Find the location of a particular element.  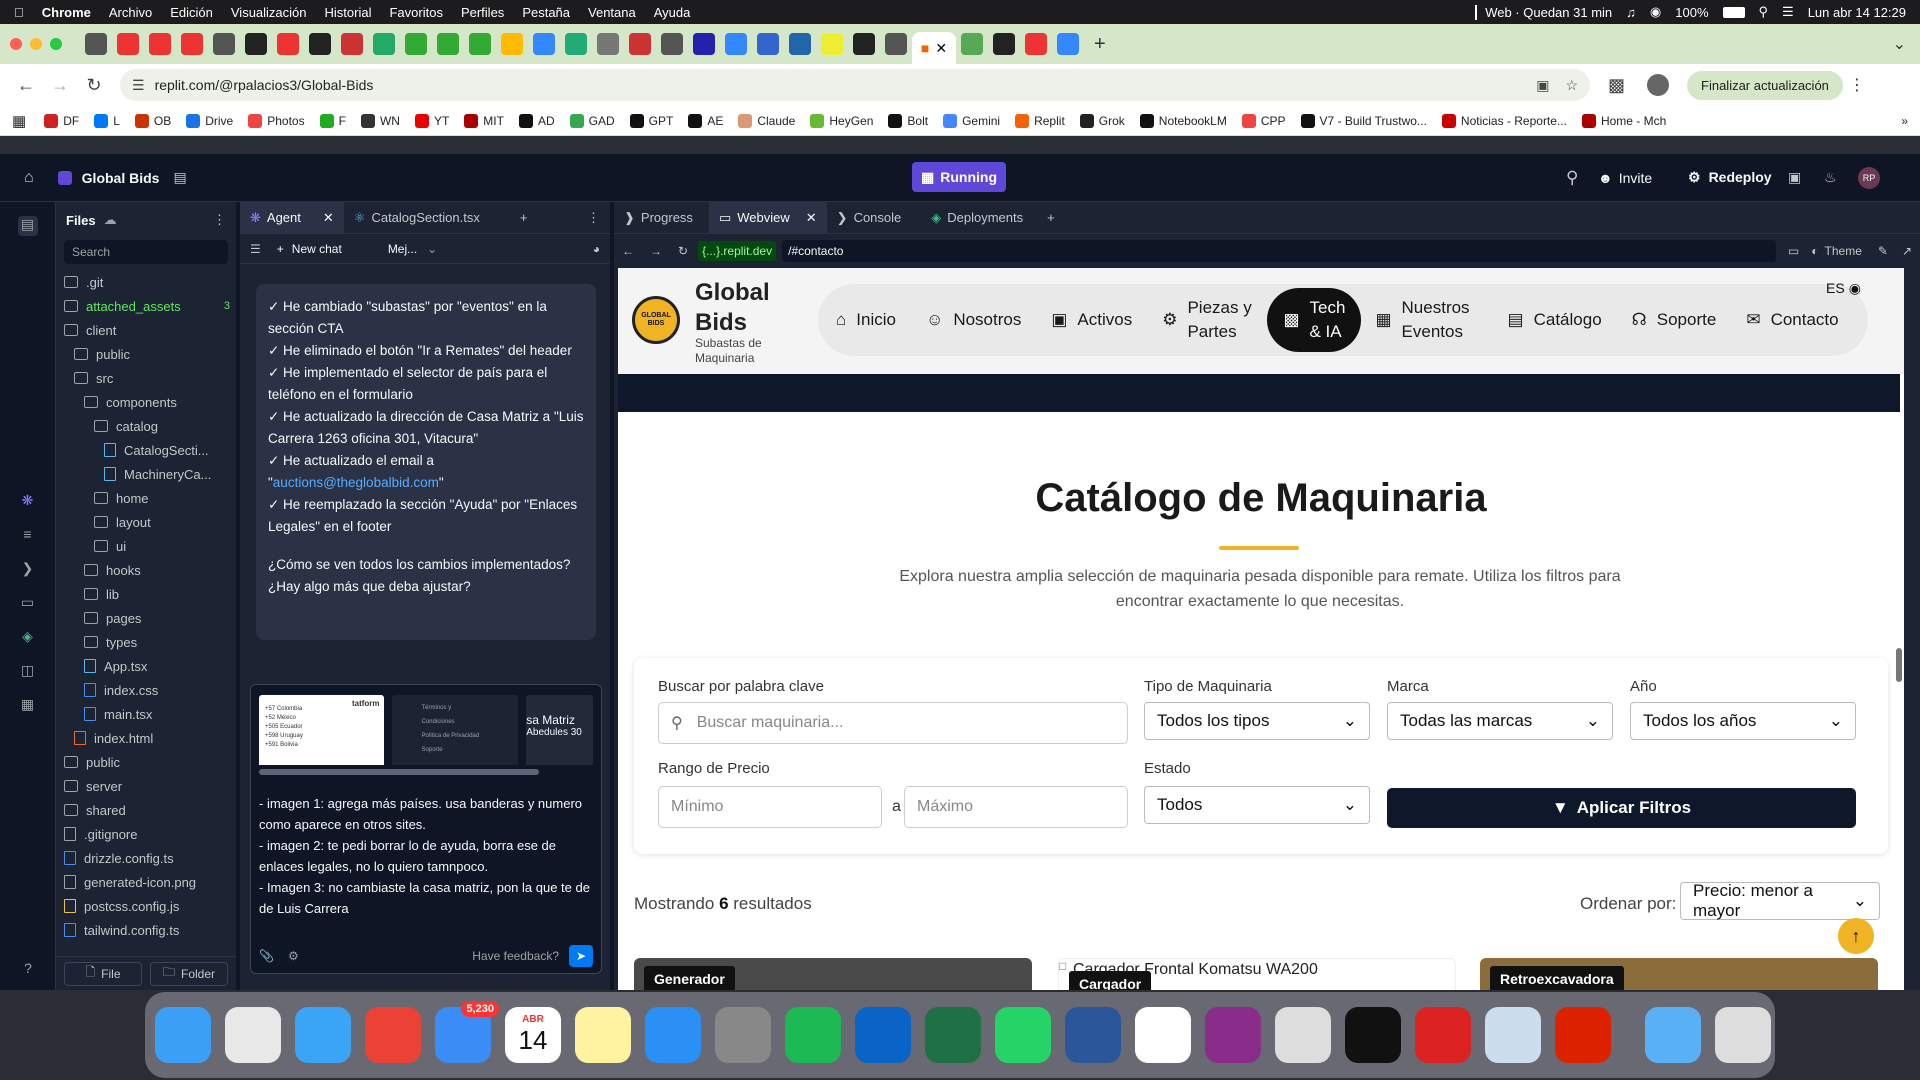

url-text: replit.com/@rpalacios3/Global-Bids is located at coordinates (264, 85).